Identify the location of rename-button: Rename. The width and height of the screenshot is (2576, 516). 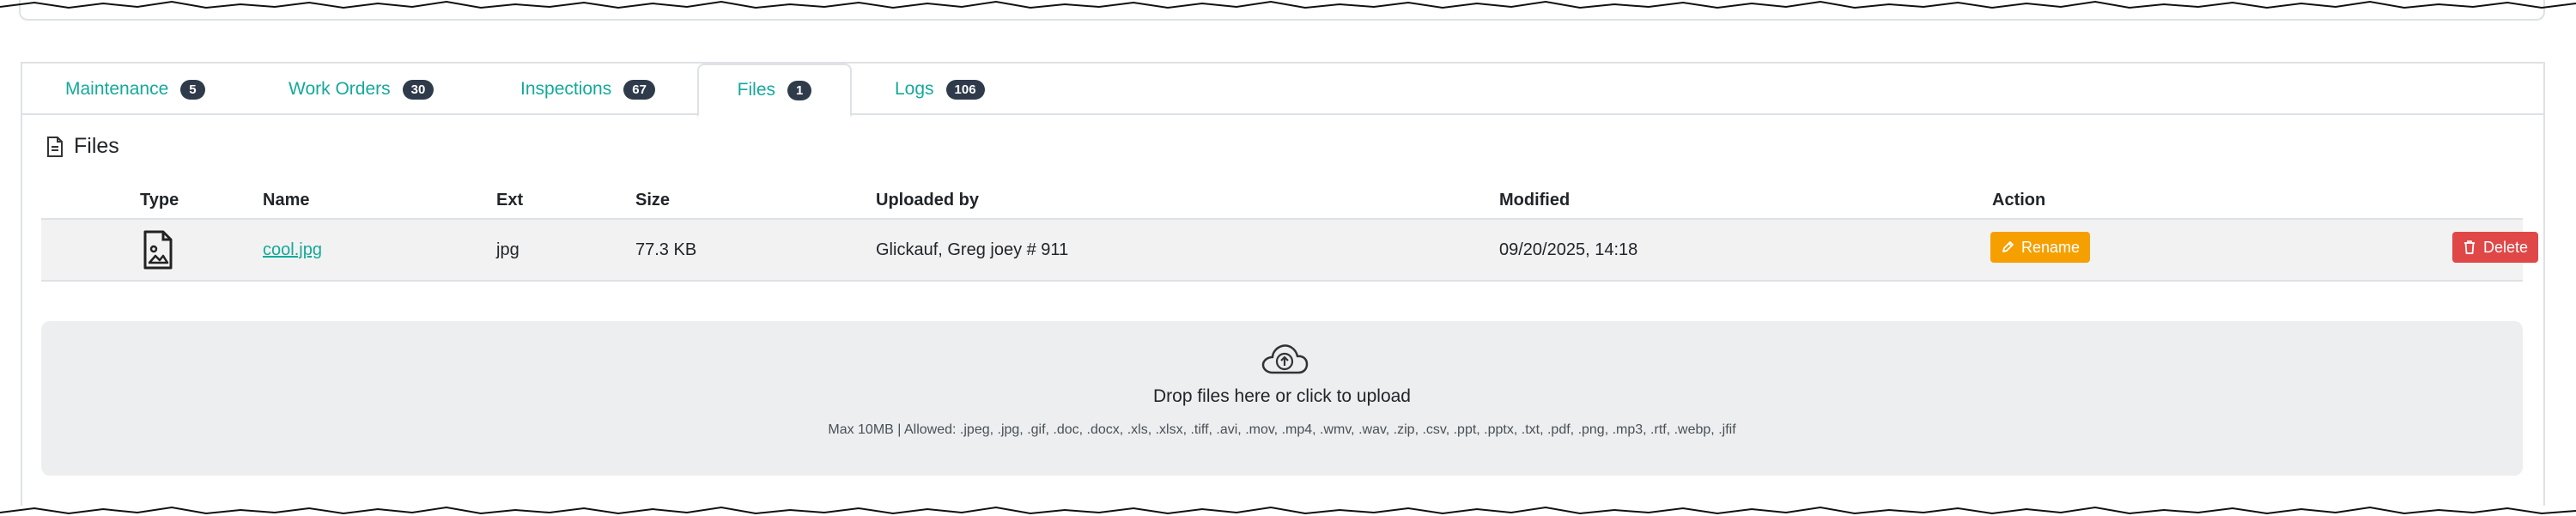
(2041, 248).